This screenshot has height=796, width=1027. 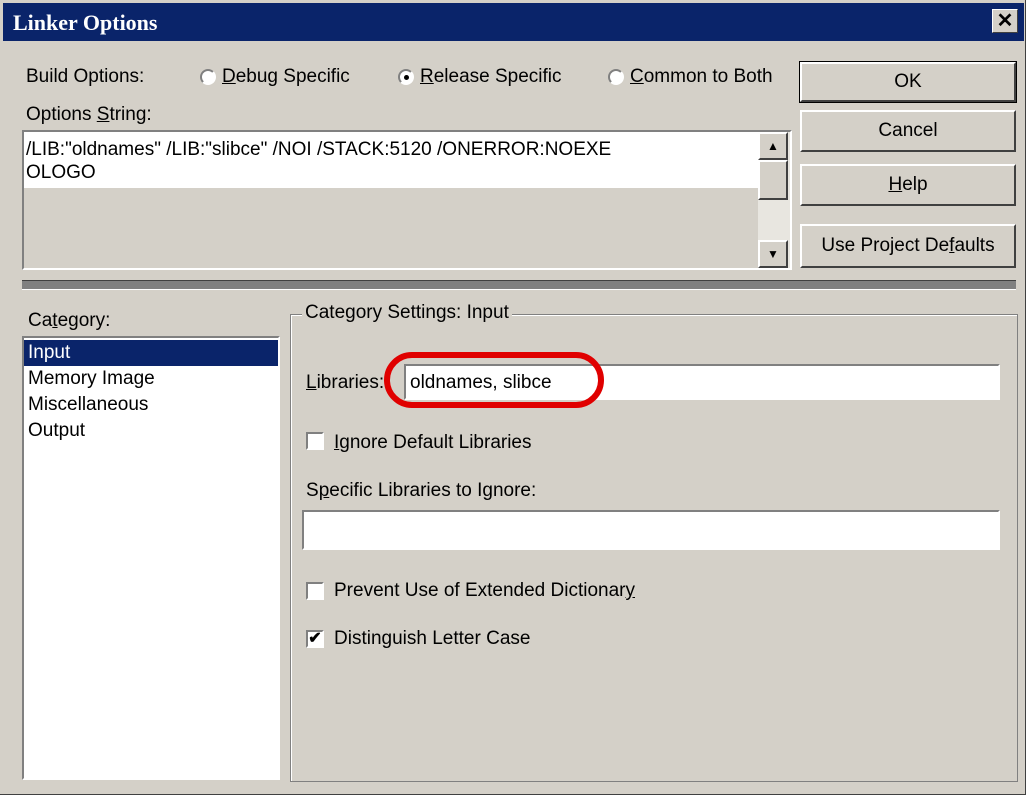 I want to click on ok-button: OK, so click(x=908, y=82).